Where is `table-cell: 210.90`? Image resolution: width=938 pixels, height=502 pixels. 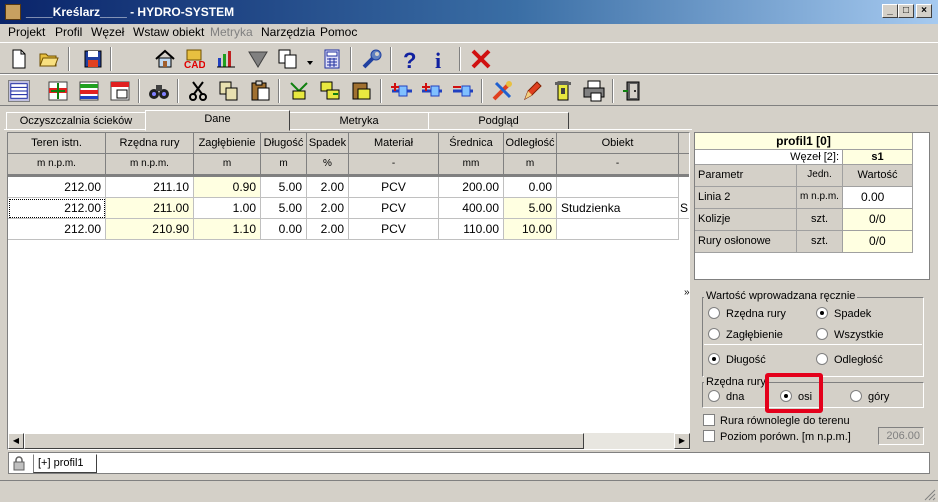
table-cell: 210.90 is located at coordinates (150, 229).